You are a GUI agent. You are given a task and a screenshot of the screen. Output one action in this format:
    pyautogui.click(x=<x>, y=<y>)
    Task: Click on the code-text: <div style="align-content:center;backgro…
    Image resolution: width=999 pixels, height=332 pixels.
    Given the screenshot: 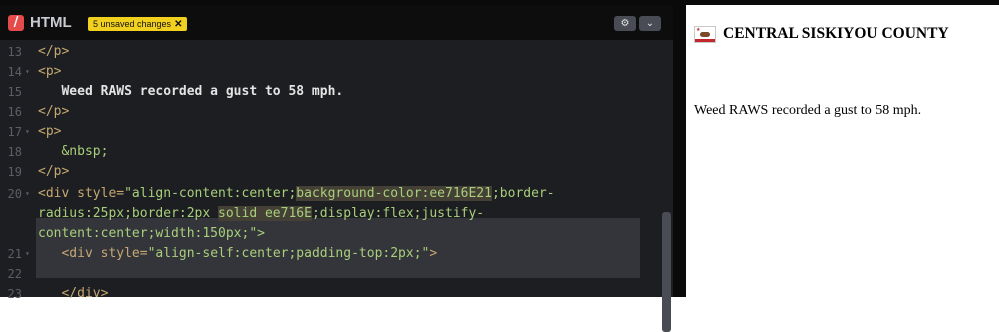 What is the action you would take?
    pyautogui.click(x=296, y=194)
    